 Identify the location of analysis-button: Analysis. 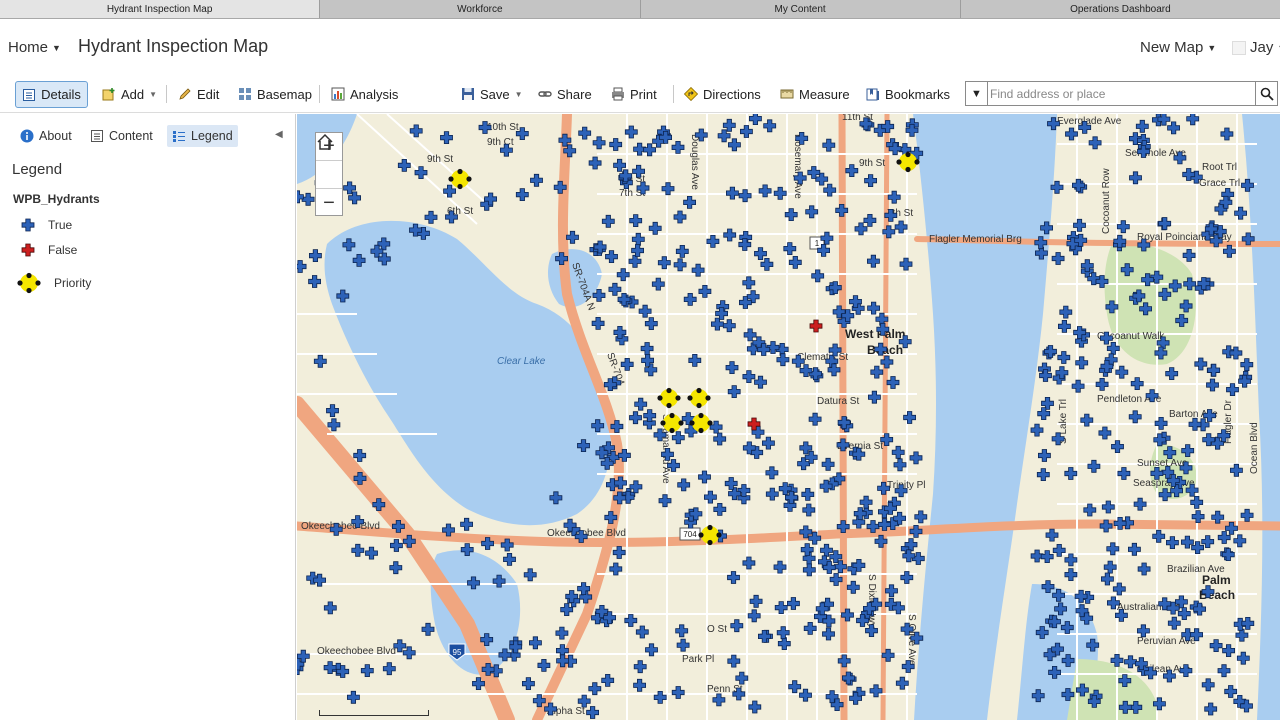
(364, 94).